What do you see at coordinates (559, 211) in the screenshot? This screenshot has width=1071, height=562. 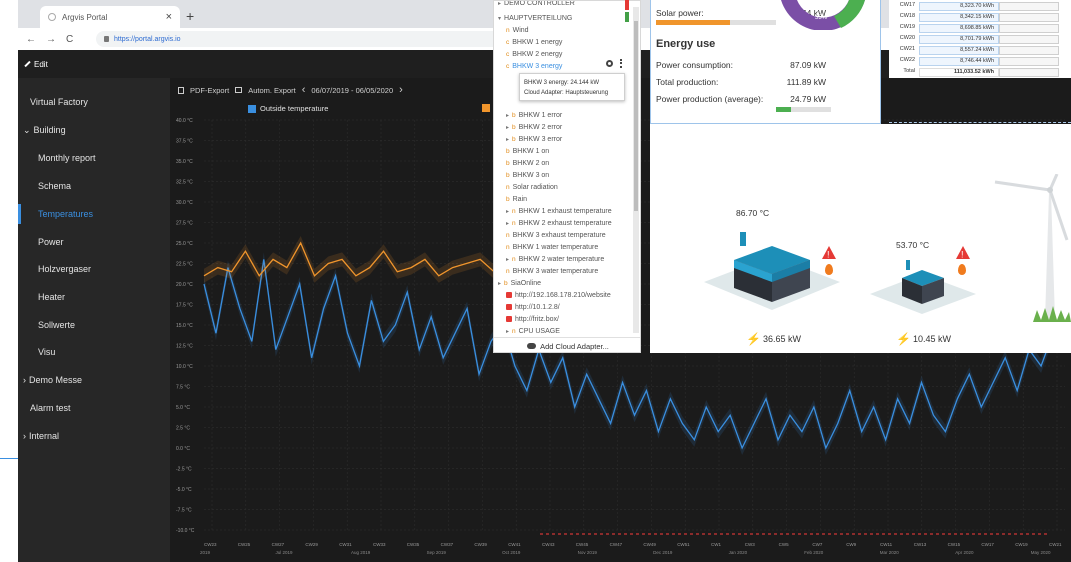 I see `tree-item: ▸ n BHKW 1 exhaust temperature` at bounding box center [559, 211].